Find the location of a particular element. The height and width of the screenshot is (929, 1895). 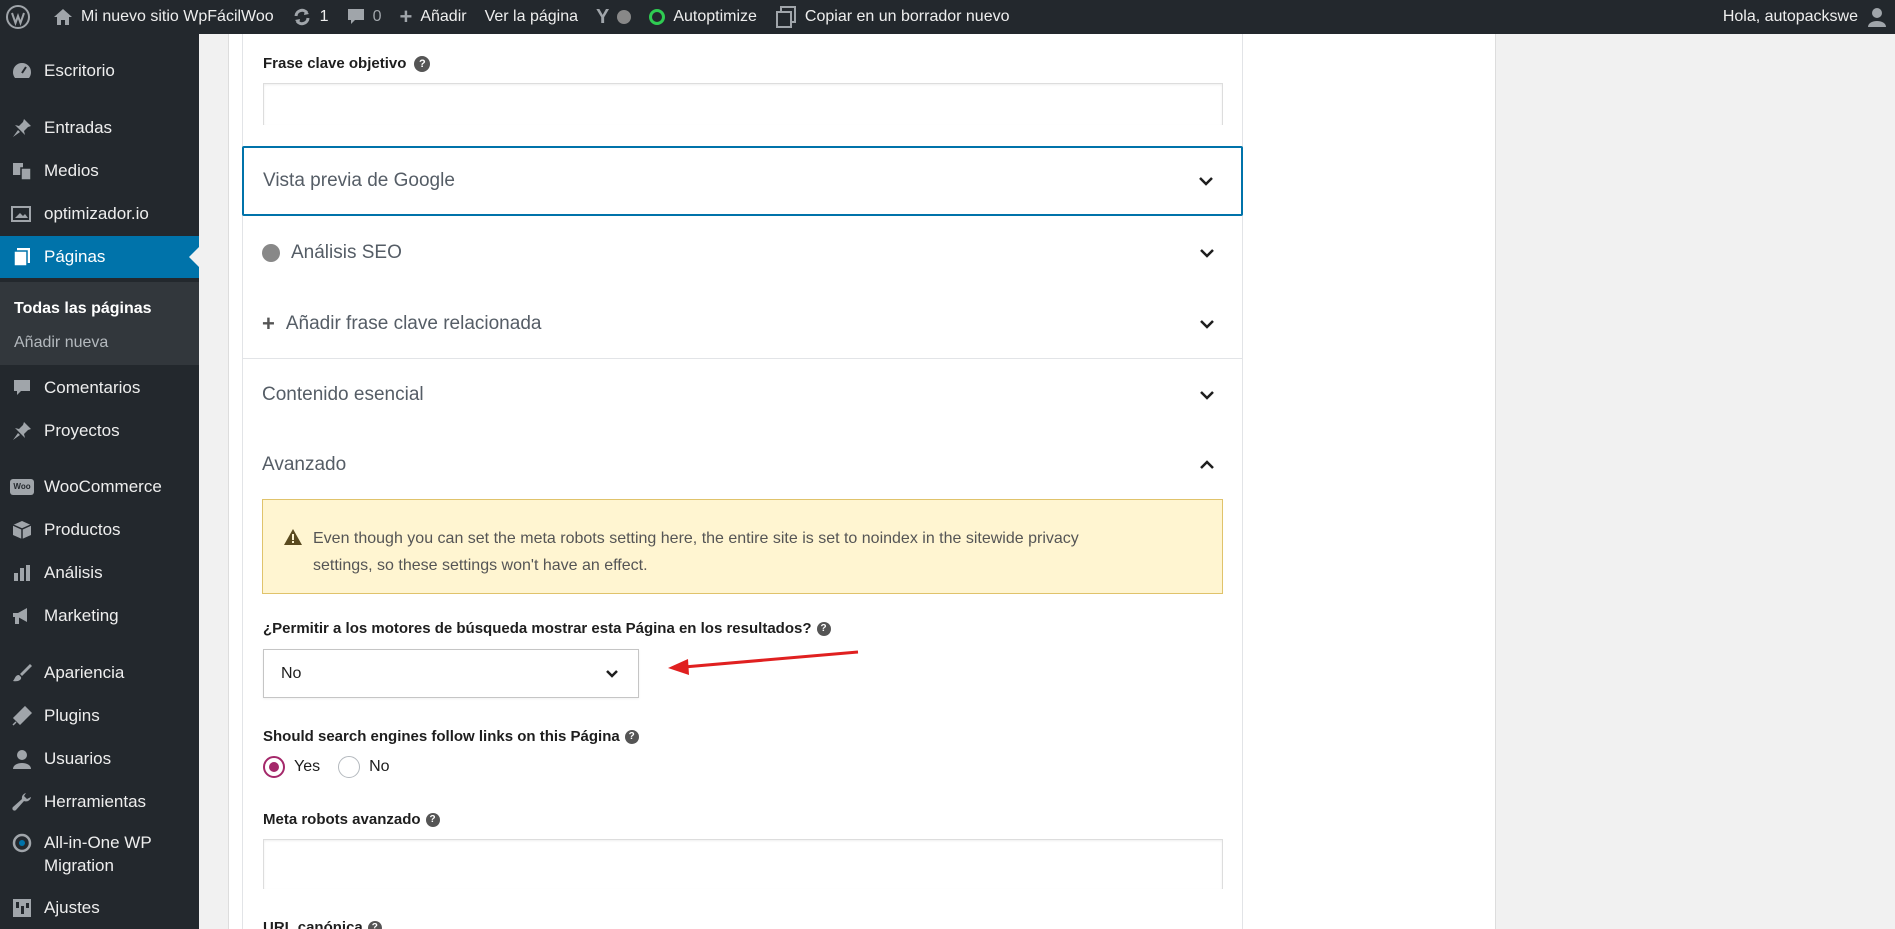

comments-link: 0 is located at coordinates (364, 17).